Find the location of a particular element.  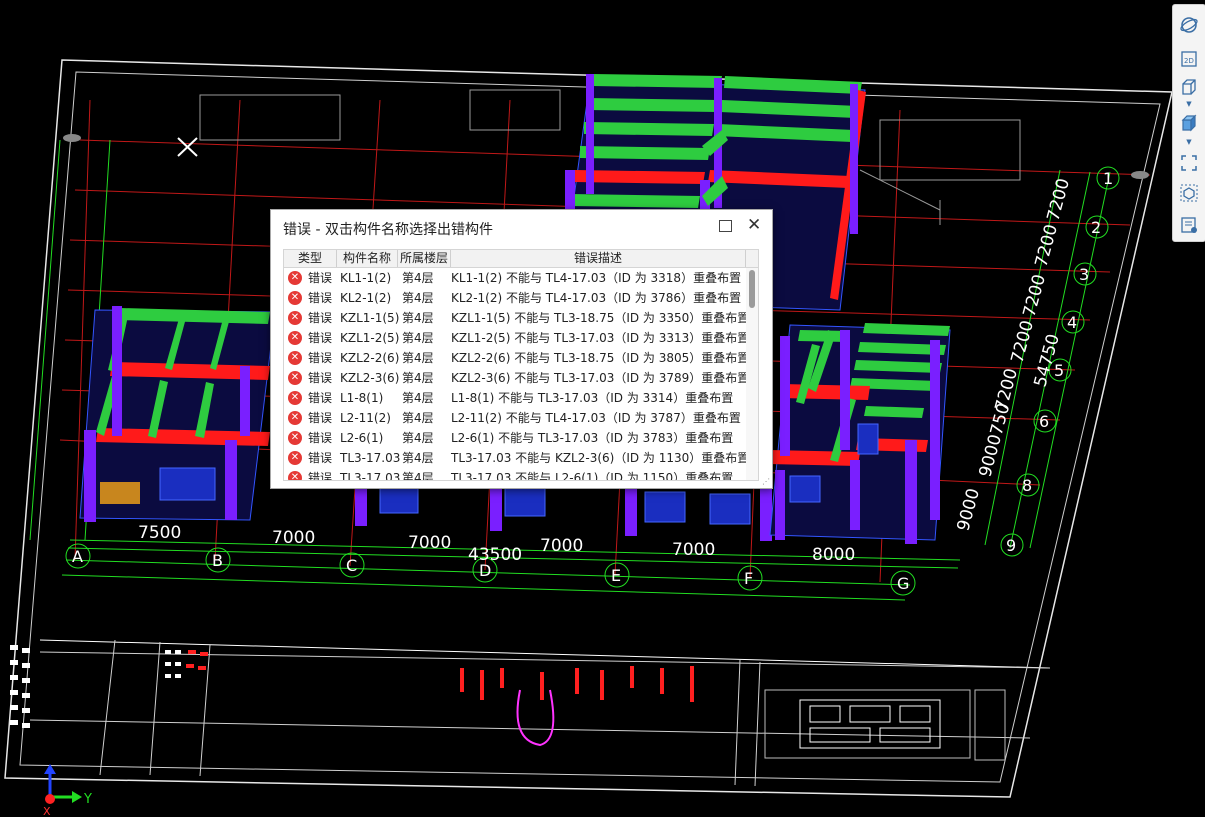

axis-label-d: D is located at coordinates (485, 570).